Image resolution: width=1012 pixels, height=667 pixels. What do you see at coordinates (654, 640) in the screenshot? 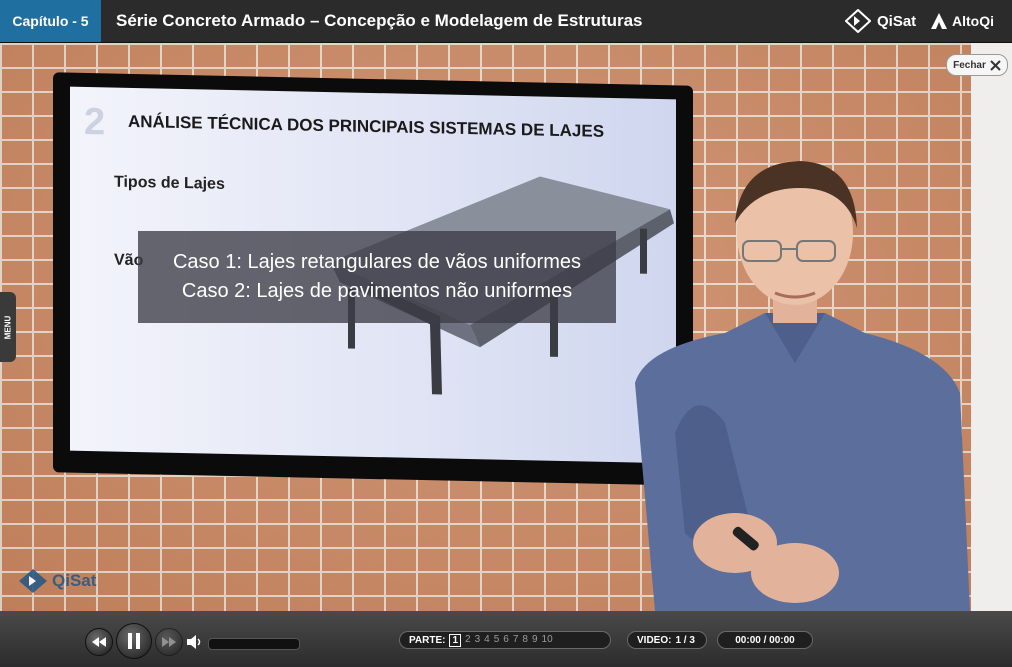
I see `video-label: VIDEO:` at bounding box center [654, 640].